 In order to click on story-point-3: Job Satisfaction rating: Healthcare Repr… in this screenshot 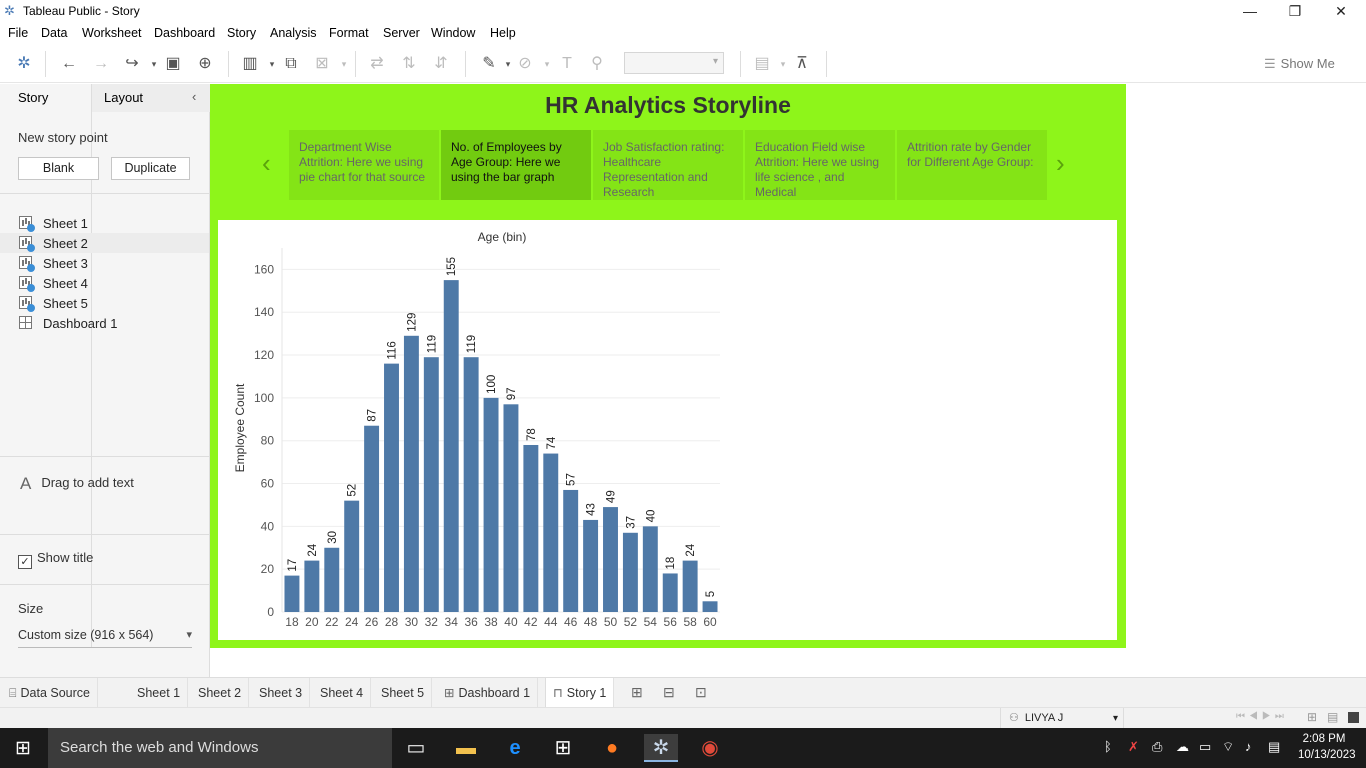, I will do `click(668, 165)`.